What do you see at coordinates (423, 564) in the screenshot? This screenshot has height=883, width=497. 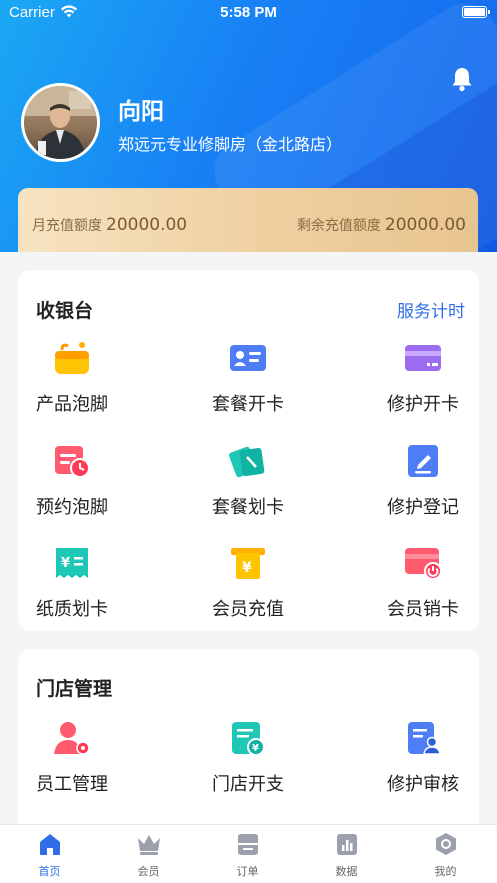 I see `cancel-card-icon` at bounding box center [423, 564].